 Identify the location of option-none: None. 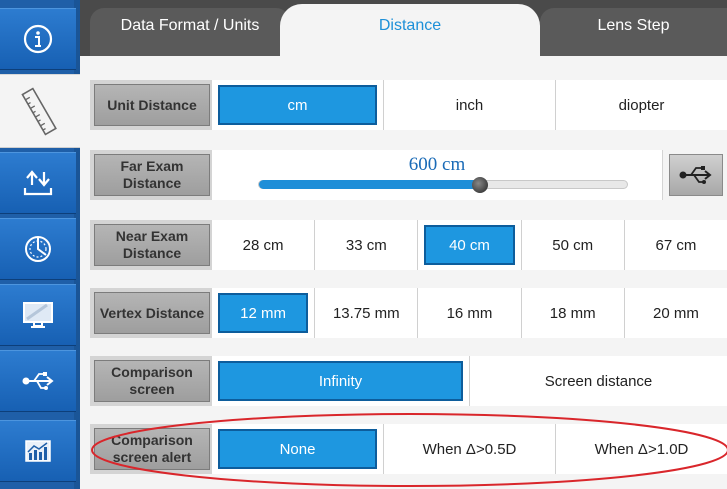
(297, 449).